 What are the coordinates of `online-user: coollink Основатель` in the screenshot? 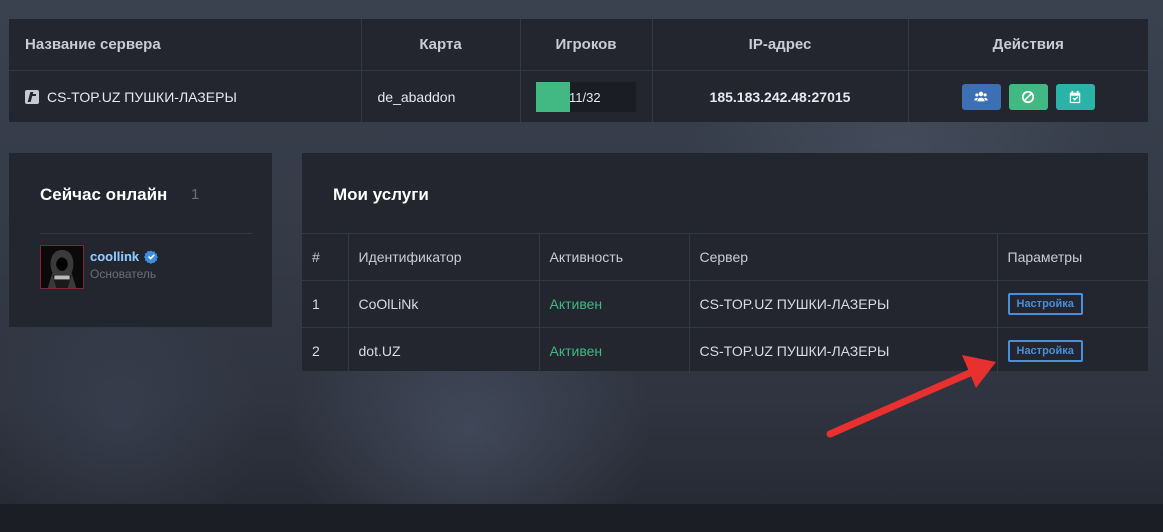 It's located at (99, 267).